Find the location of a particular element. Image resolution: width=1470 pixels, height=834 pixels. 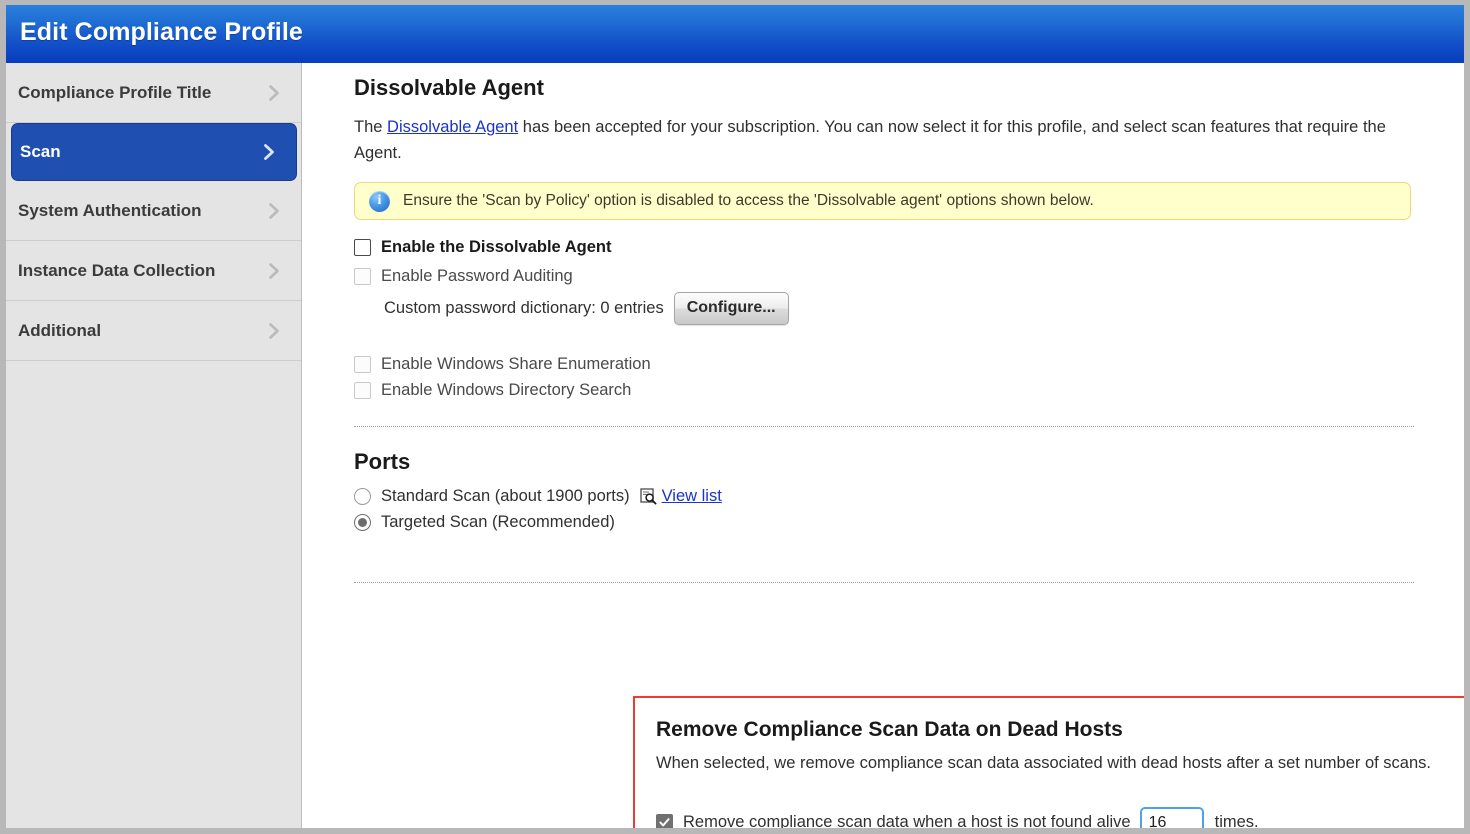

enable-windows-directory-search-label: Enable Windows Directory Search is located at coordinates (506, 390).